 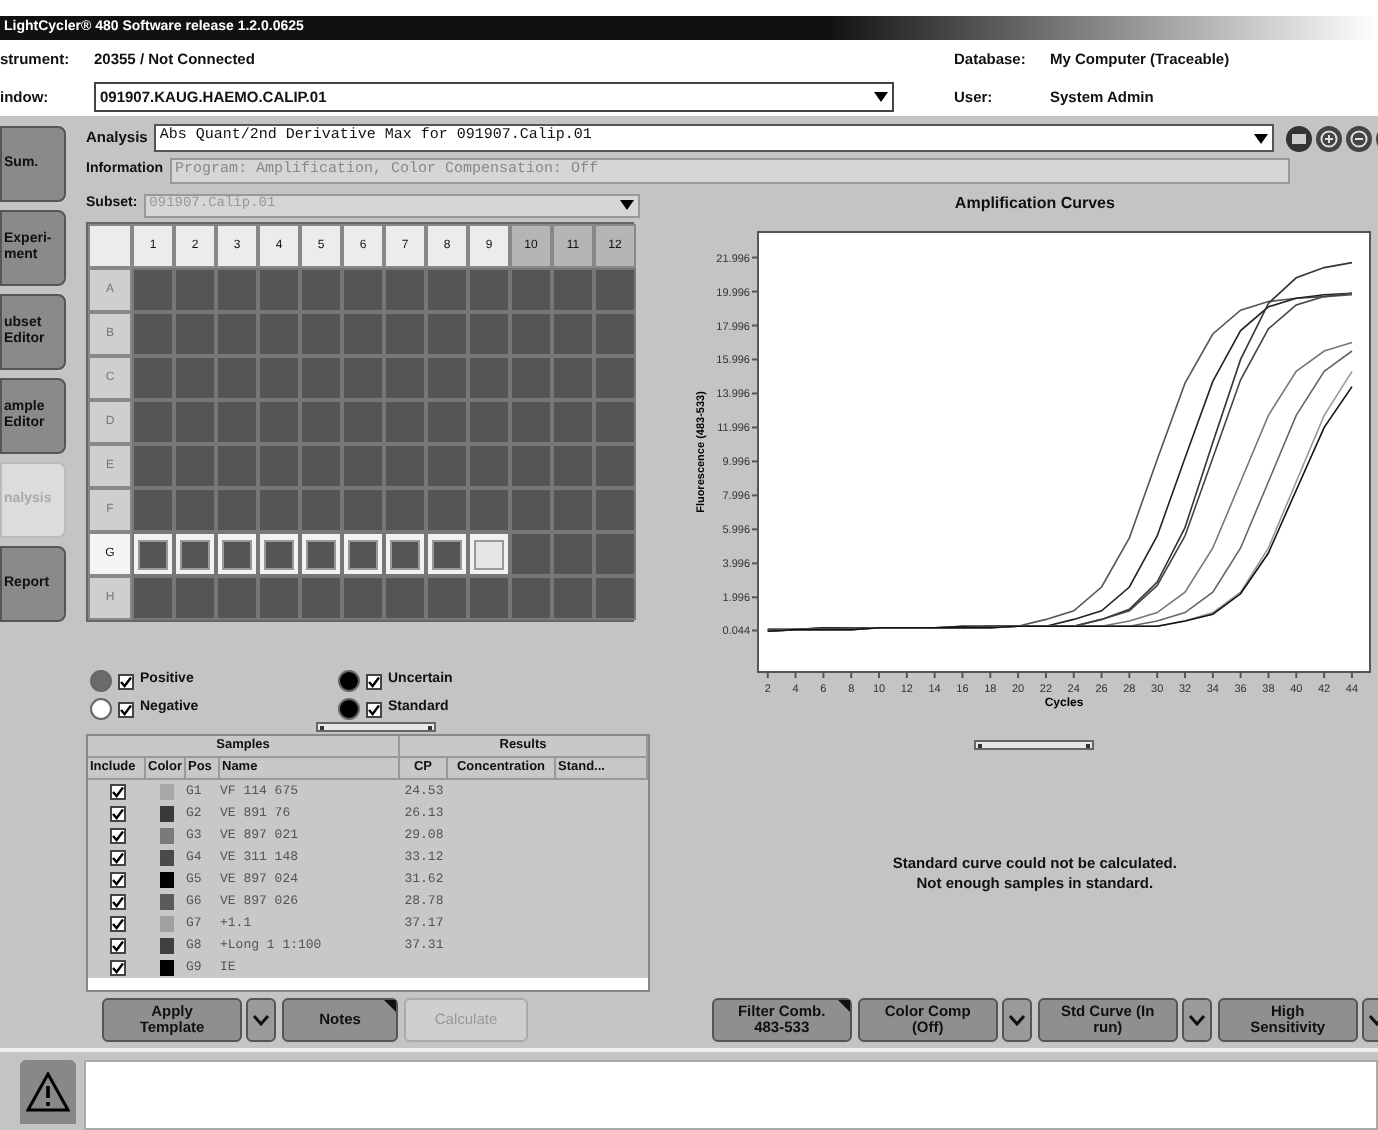 I want to click on chart-title: Amplification Curves, so click(x=1034, y=204).